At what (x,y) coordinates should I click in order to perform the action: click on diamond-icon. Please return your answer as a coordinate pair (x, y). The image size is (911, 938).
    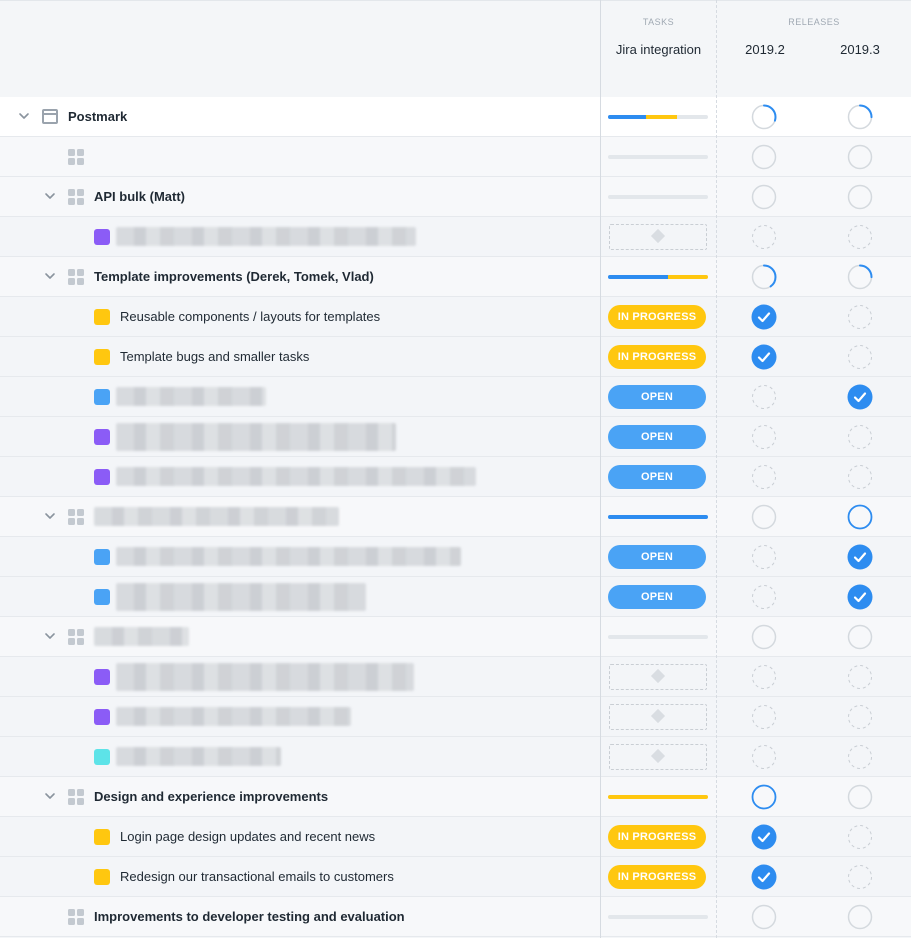
    Looking at the image, I should click on (658, 716).